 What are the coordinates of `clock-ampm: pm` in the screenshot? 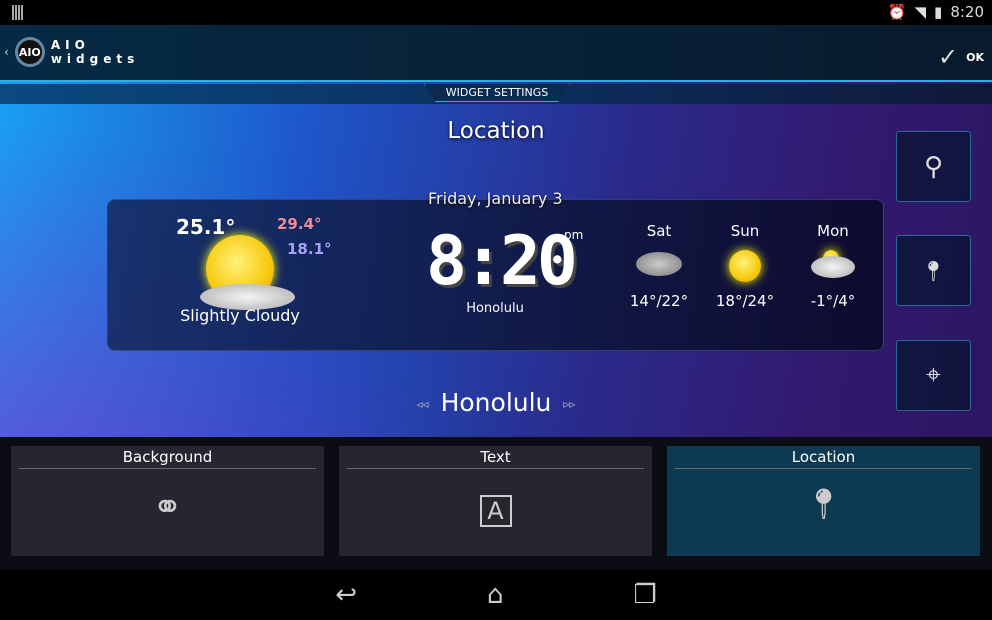 It's located at (574, 235).